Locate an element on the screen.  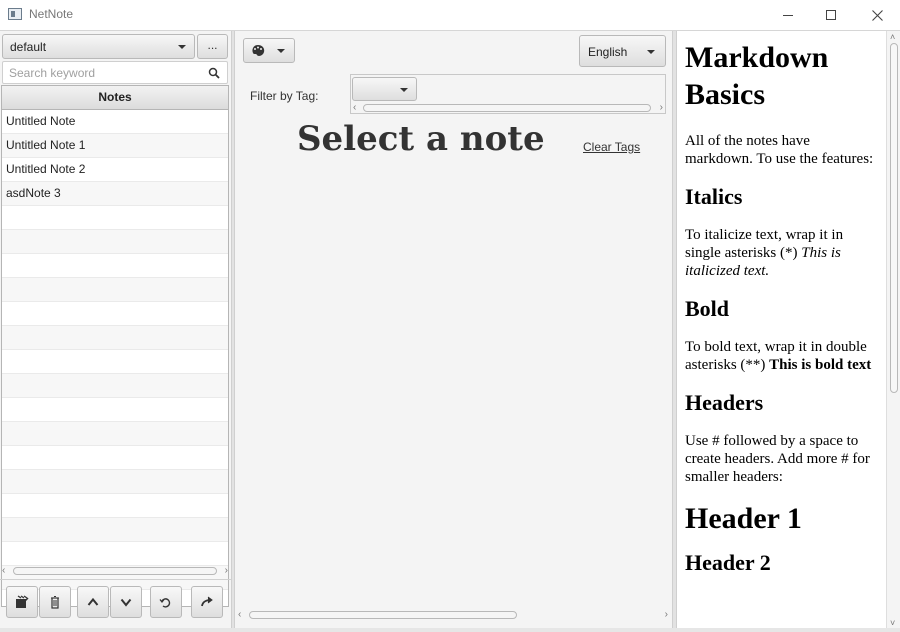
close-icon is located at coordinates (877, 15).